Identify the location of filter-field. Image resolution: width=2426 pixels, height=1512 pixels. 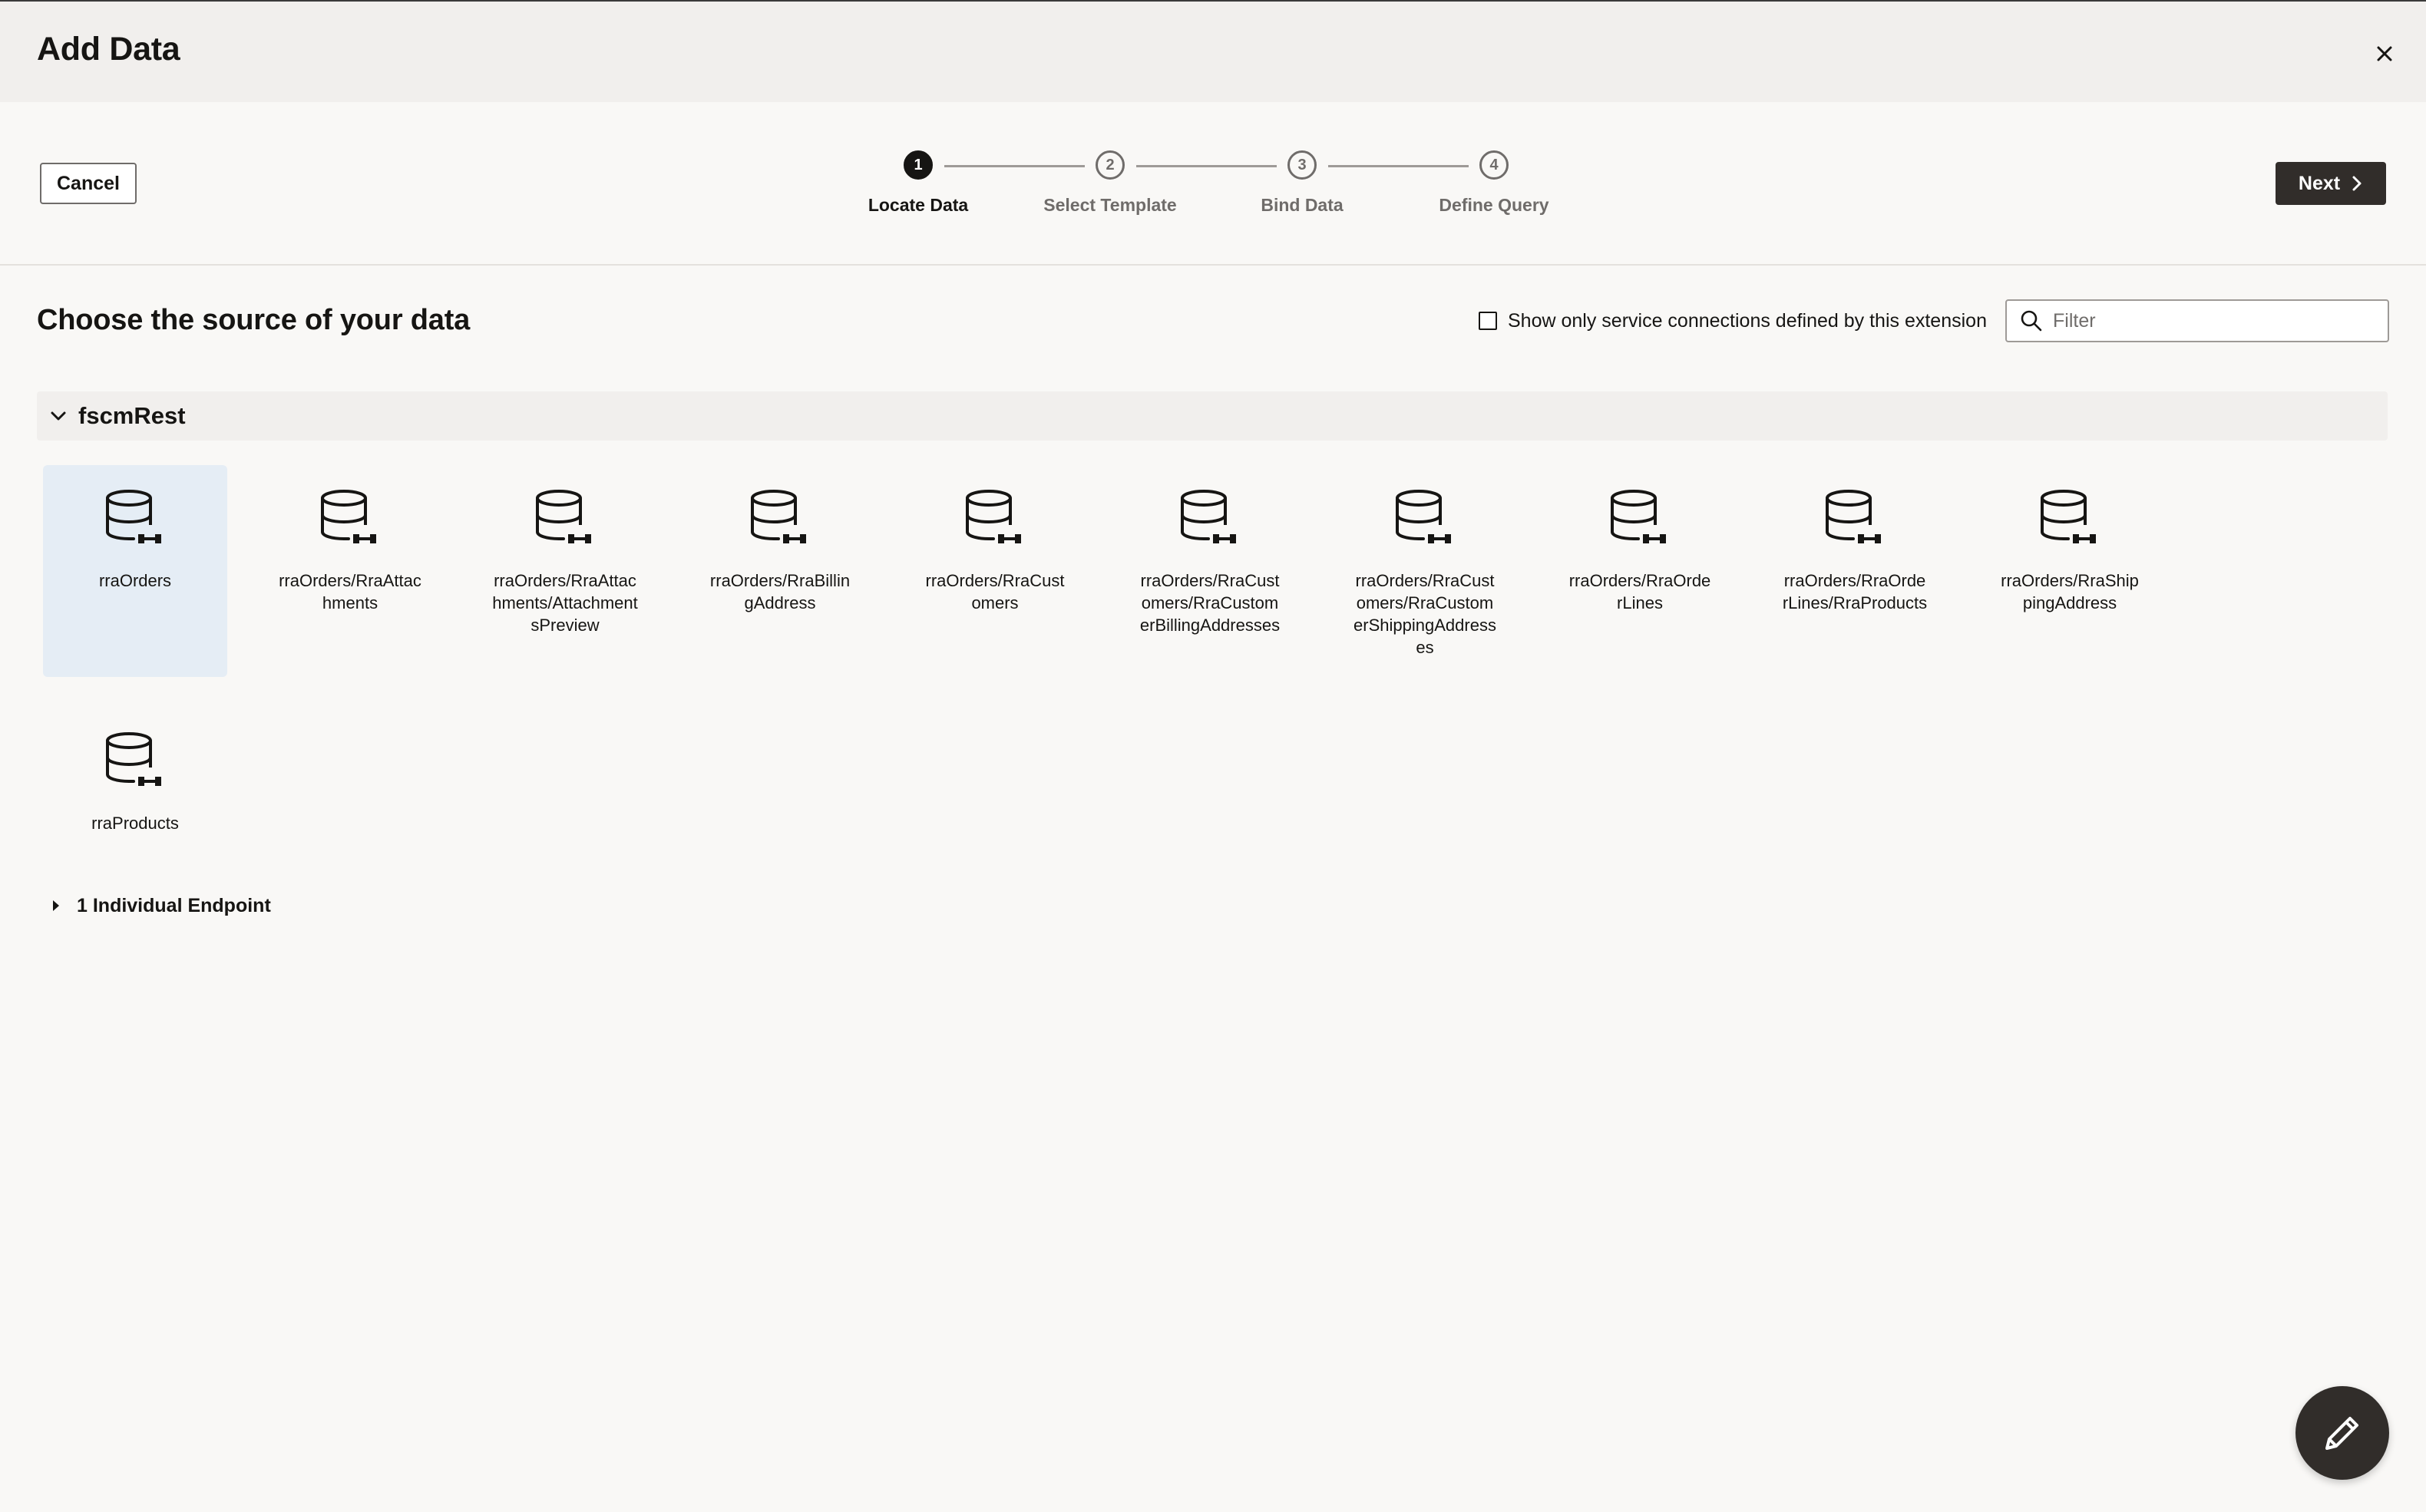
(2197, 321).